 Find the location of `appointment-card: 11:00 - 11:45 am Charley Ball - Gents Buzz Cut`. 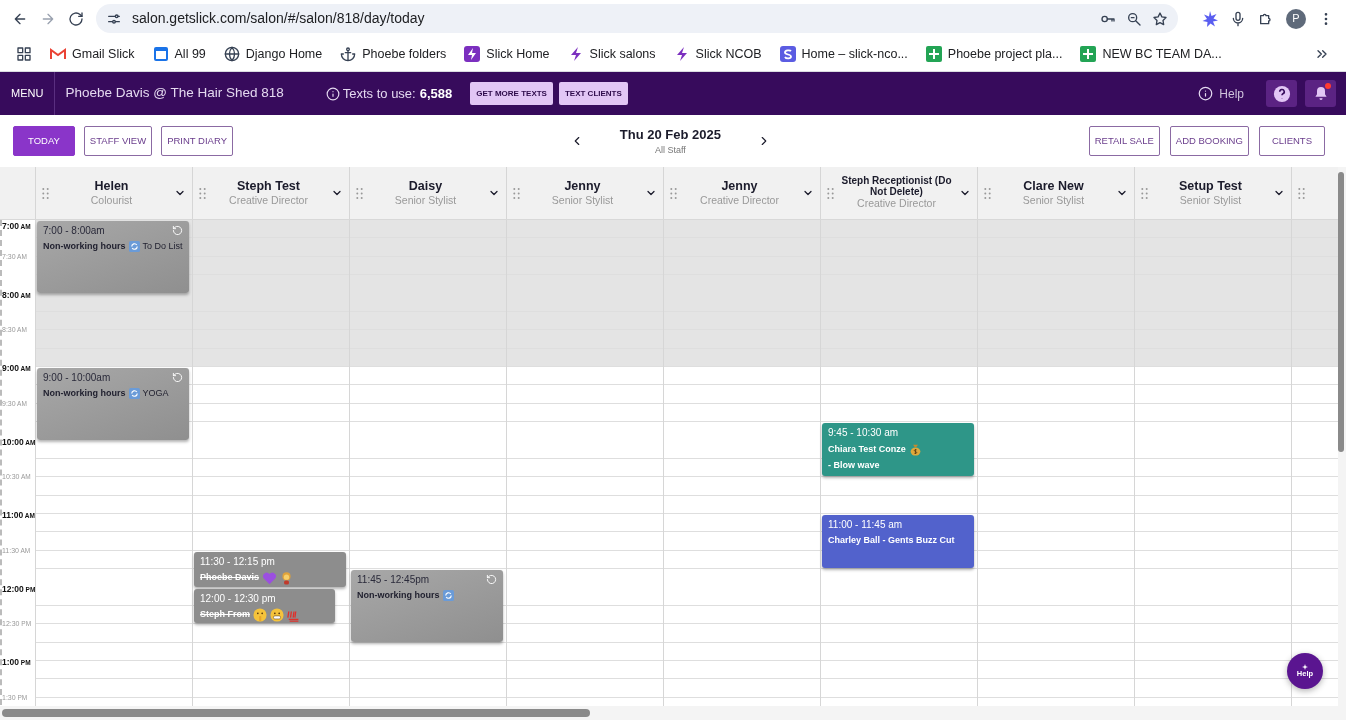

appointment-card: 11:00 - 11:45 am Charley Ball - Gents Buzz Cut is located at coordinates (898, 542).